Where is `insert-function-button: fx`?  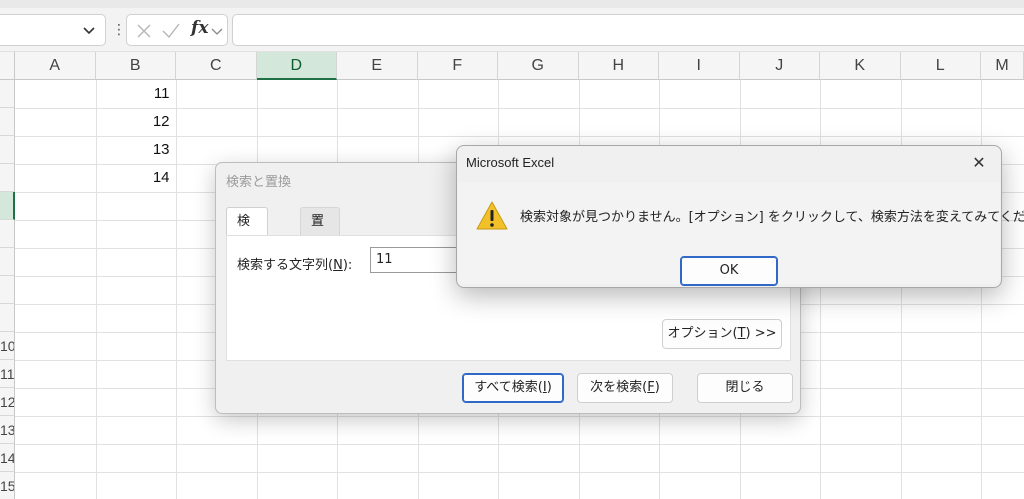
insert-function-button: fx is located at coordinates (199, 28).